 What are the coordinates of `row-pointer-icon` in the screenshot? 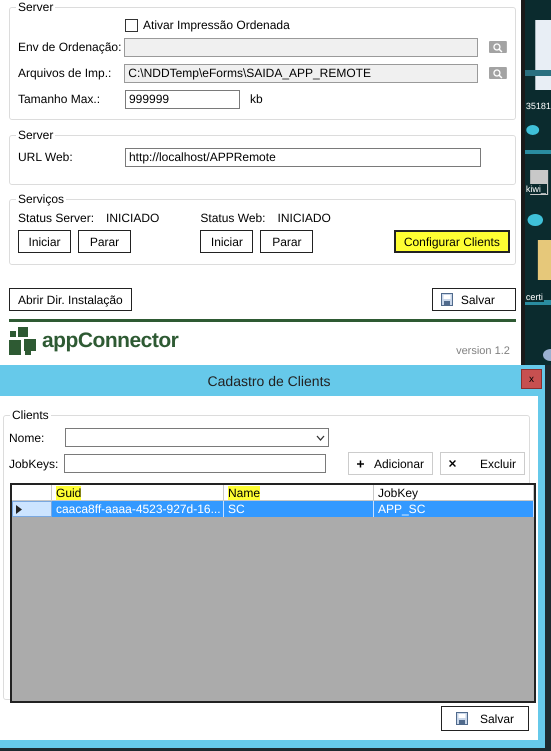 It's located at (19, 509).